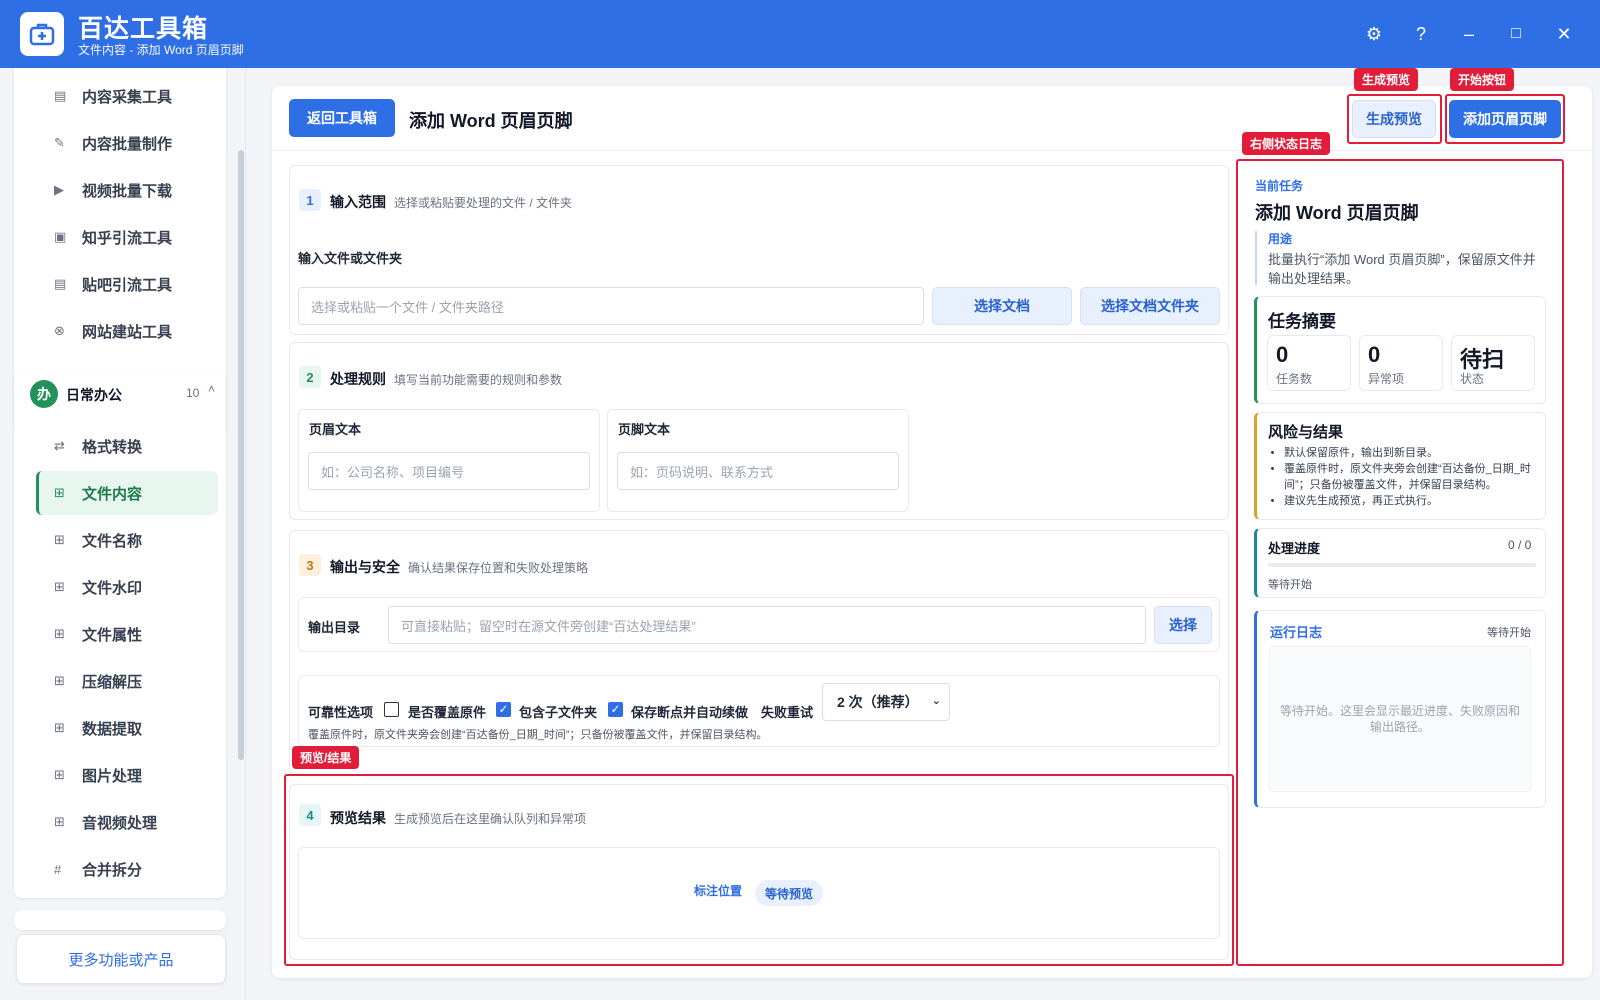 The image size is (1600, 1000). Describe the element at coordinates (310, 815) in the screenshot. I see `step4-number: 4` at that location.